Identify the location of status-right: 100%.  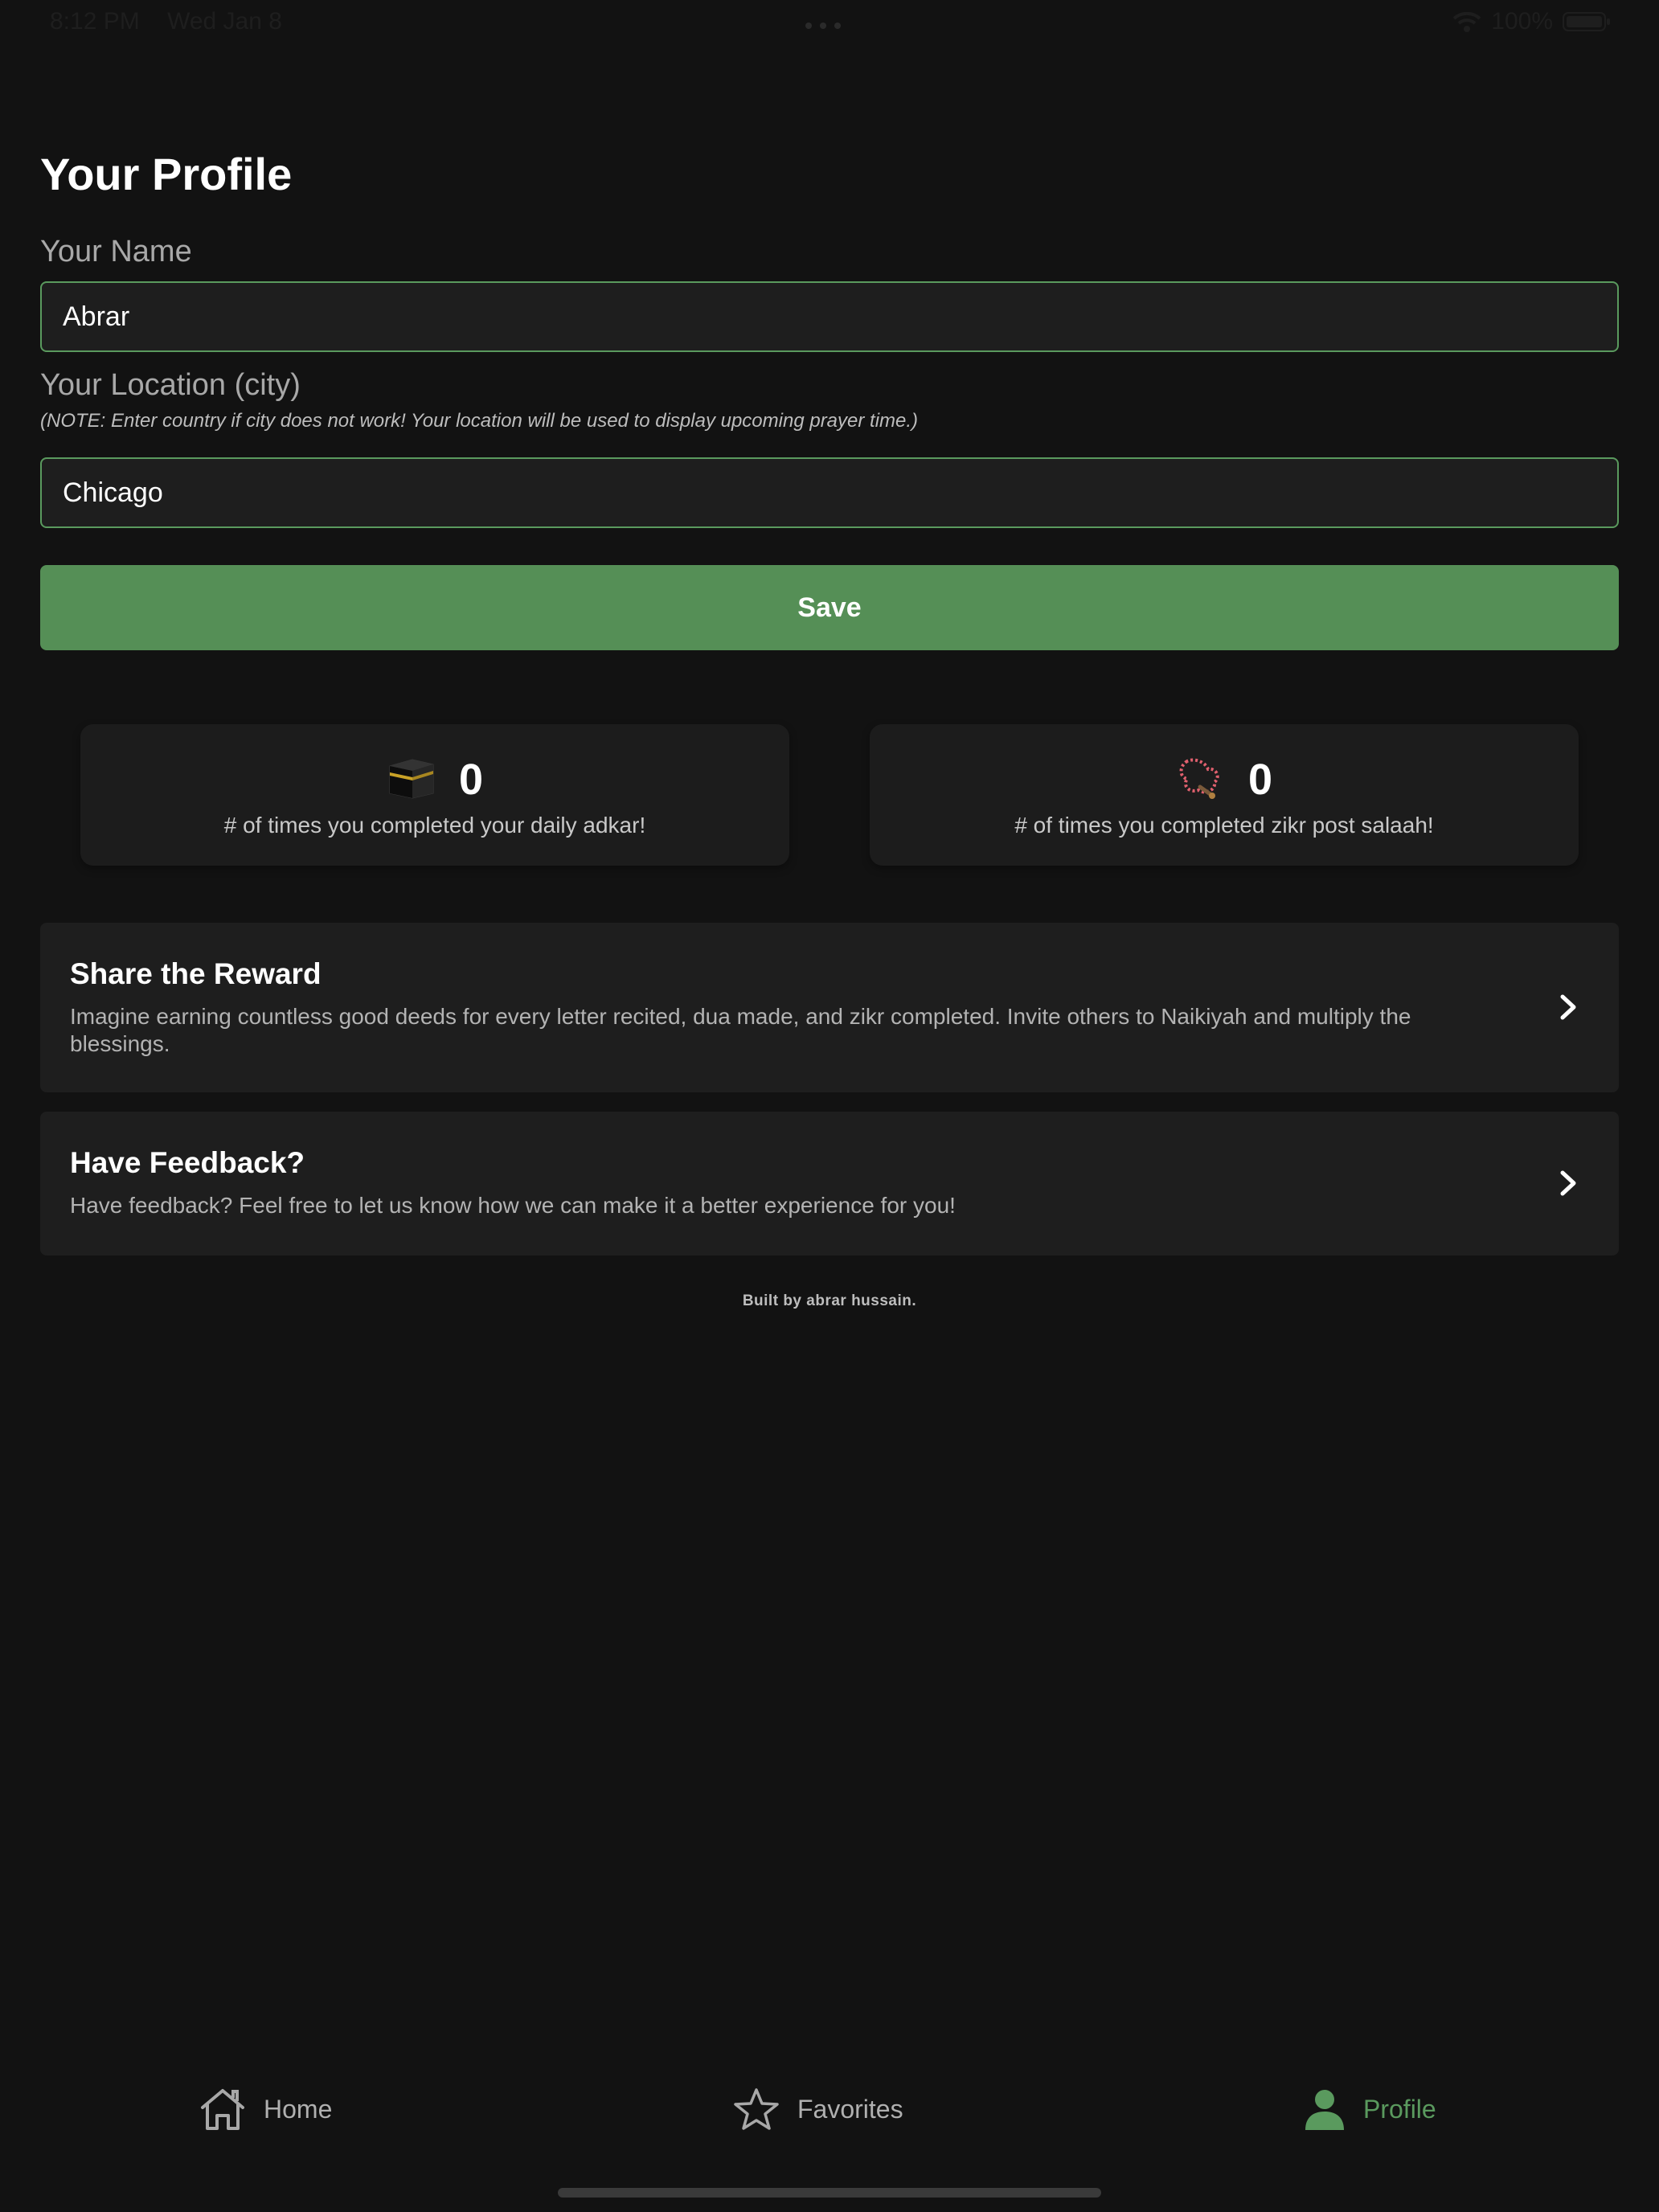
(1531, 21).